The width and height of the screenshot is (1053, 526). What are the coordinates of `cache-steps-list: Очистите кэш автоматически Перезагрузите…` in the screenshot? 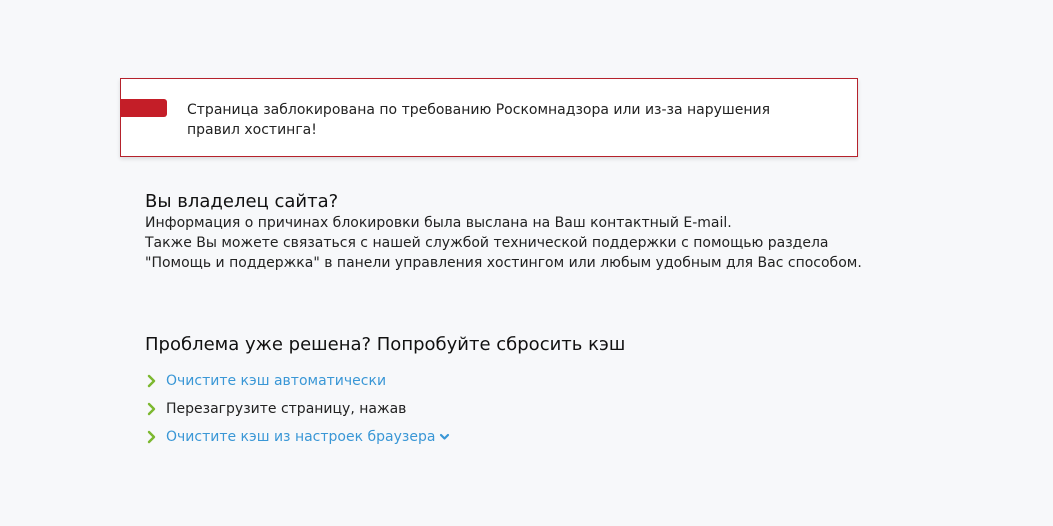 It's located at (525, 413).